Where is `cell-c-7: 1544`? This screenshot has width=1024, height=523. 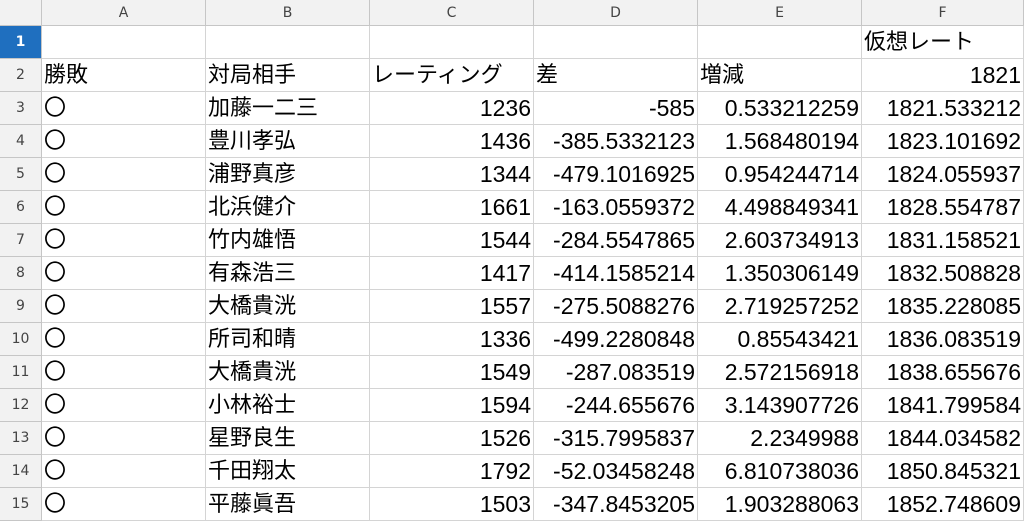 cell-c-7: 1544 is located at coordinates (452, 240).